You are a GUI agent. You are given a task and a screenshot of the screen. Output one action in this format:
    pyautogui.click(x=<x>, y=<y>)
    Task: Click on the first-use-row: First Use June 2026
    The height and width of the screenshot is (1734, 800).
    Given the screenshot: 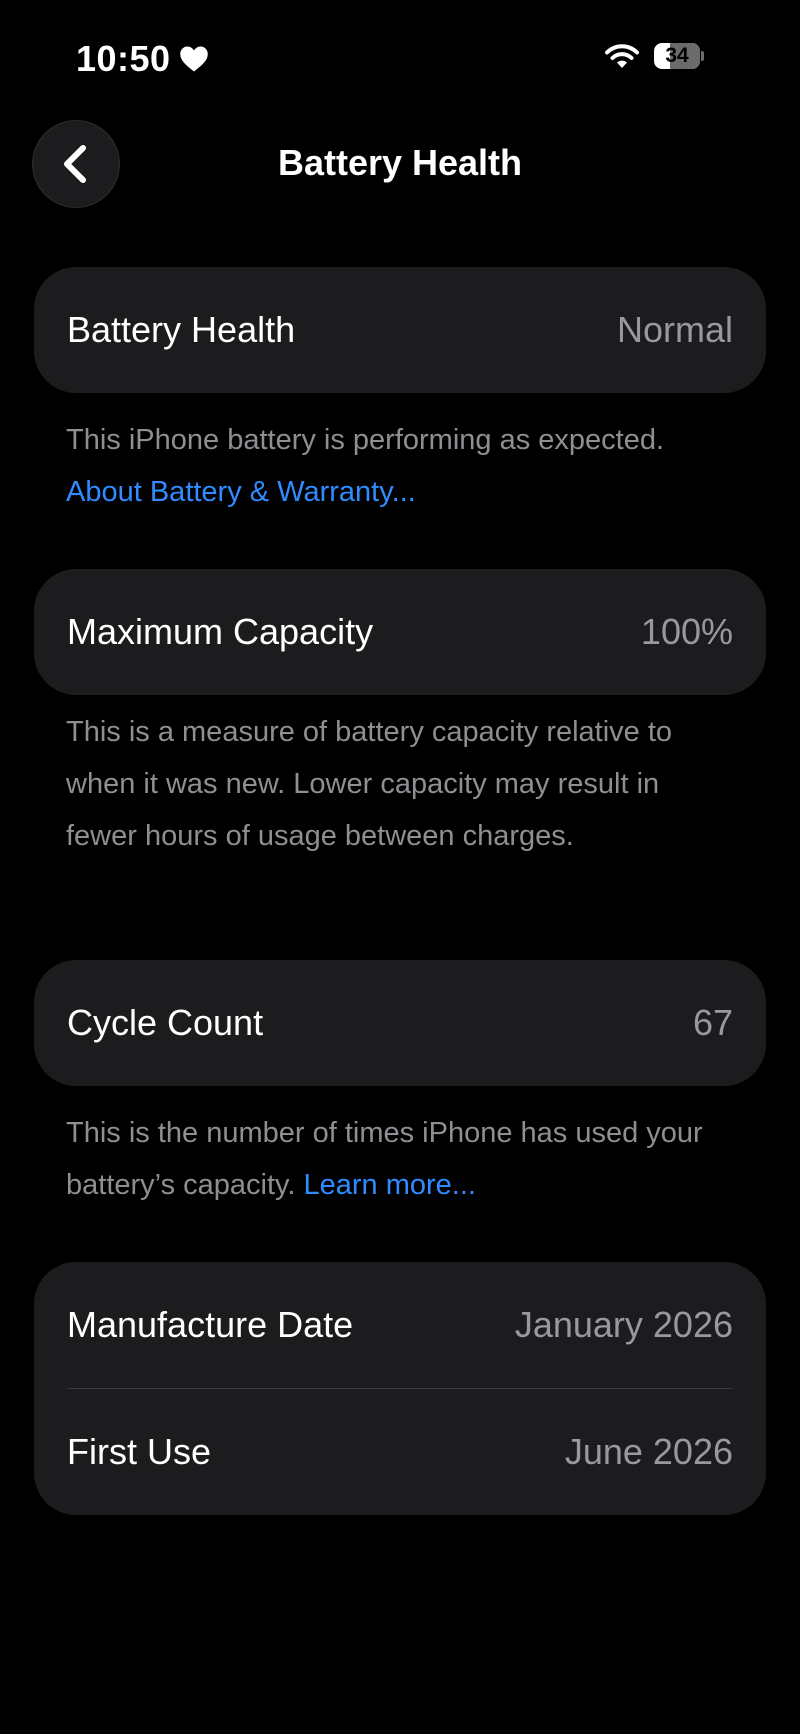 What is the action you would take?
    pyautogui.click(x=400, y=1452)
    